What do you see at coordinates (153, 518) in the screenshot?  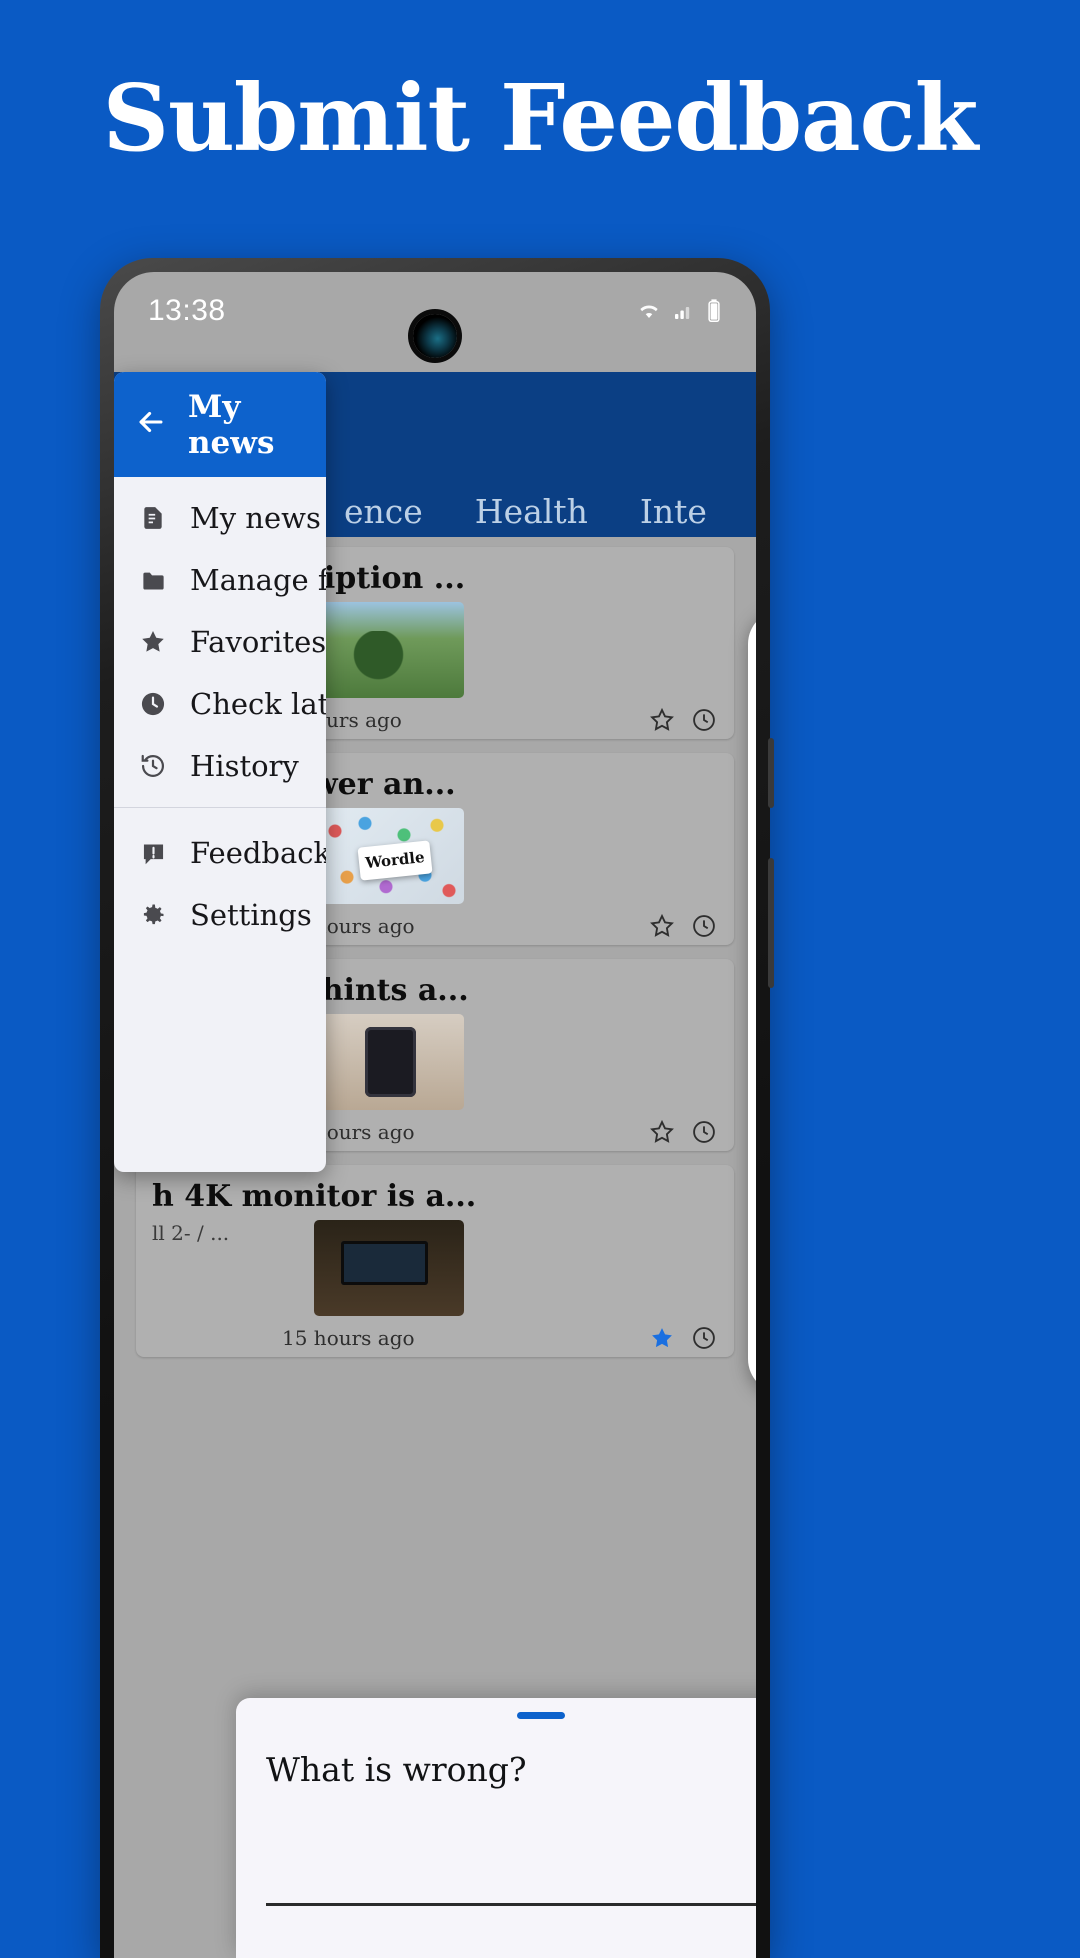 I see `document-icon` at bounding box center [153, 518].